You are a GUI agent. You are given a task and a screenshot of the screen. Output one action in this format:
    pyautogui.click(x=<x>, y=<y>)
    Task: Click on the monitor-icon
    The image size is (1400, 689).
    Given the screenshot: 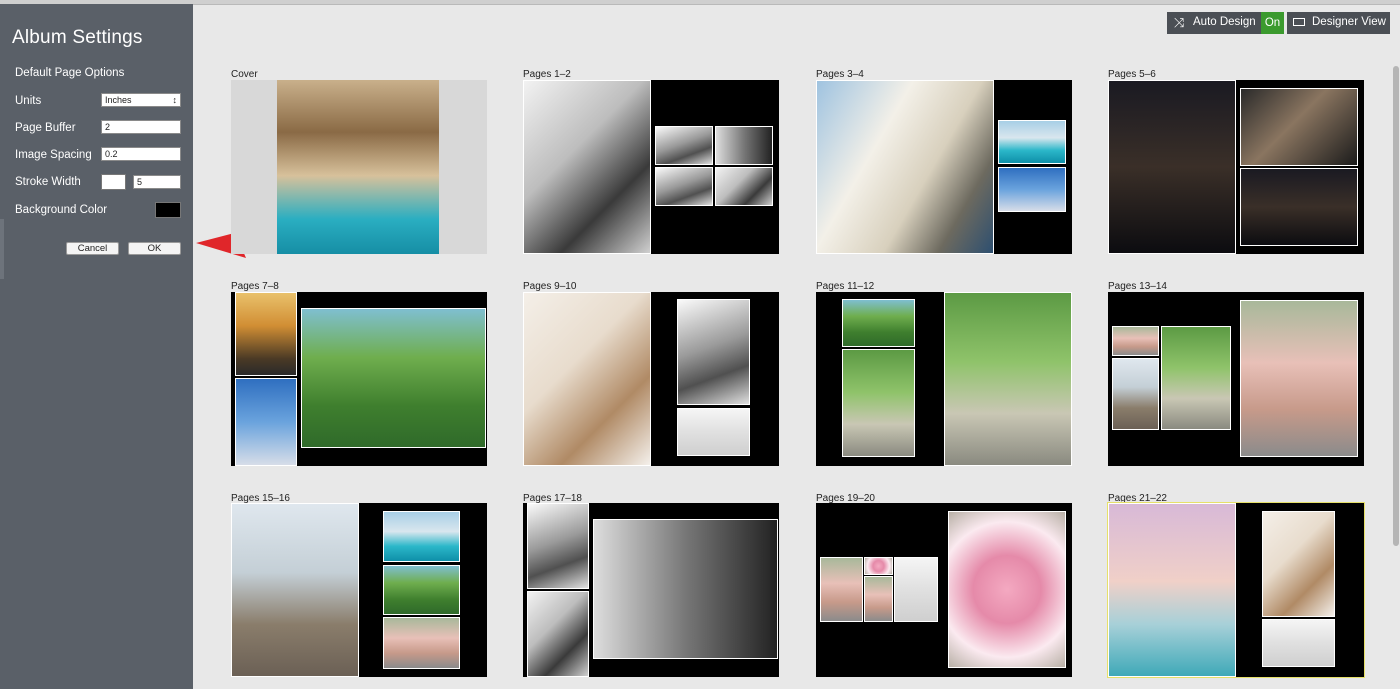 What is the action you would take?
    pyautogui.click(x=1299, y=22)
    